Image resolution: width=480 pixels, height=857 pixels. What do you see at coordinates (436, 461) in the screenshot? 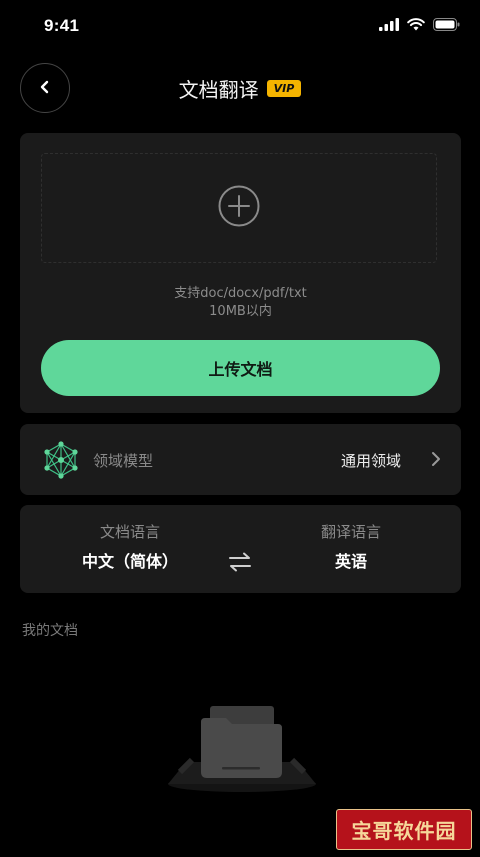
I see `chevron-right-icon` at bounding box center [436, 461].